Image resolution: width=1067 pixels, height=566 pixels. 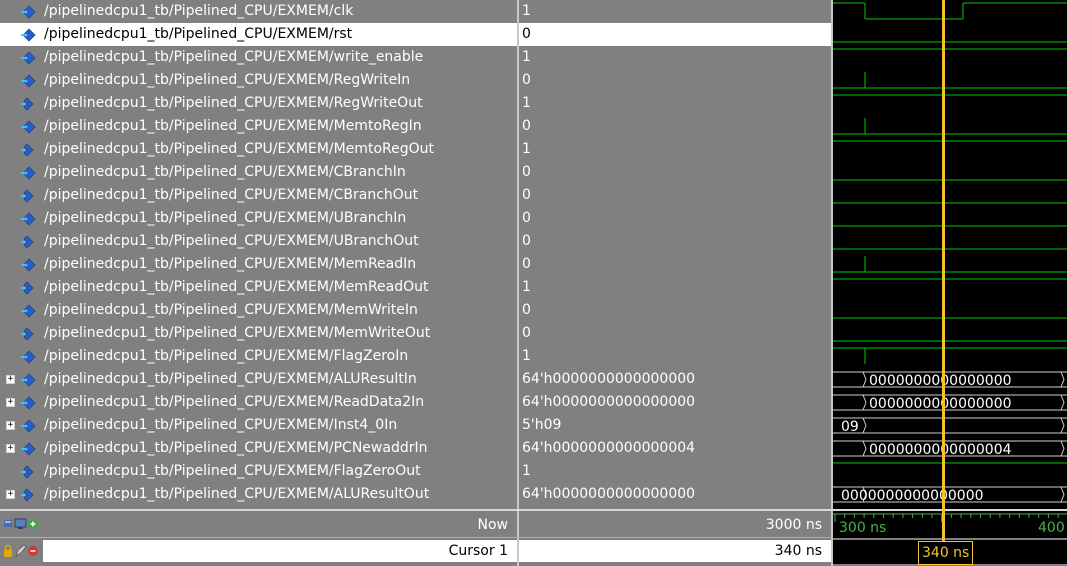 What do you see at coordinates (943, 270) in the screenshot?
I see `cursor-line` at bounding box center [943, 270].